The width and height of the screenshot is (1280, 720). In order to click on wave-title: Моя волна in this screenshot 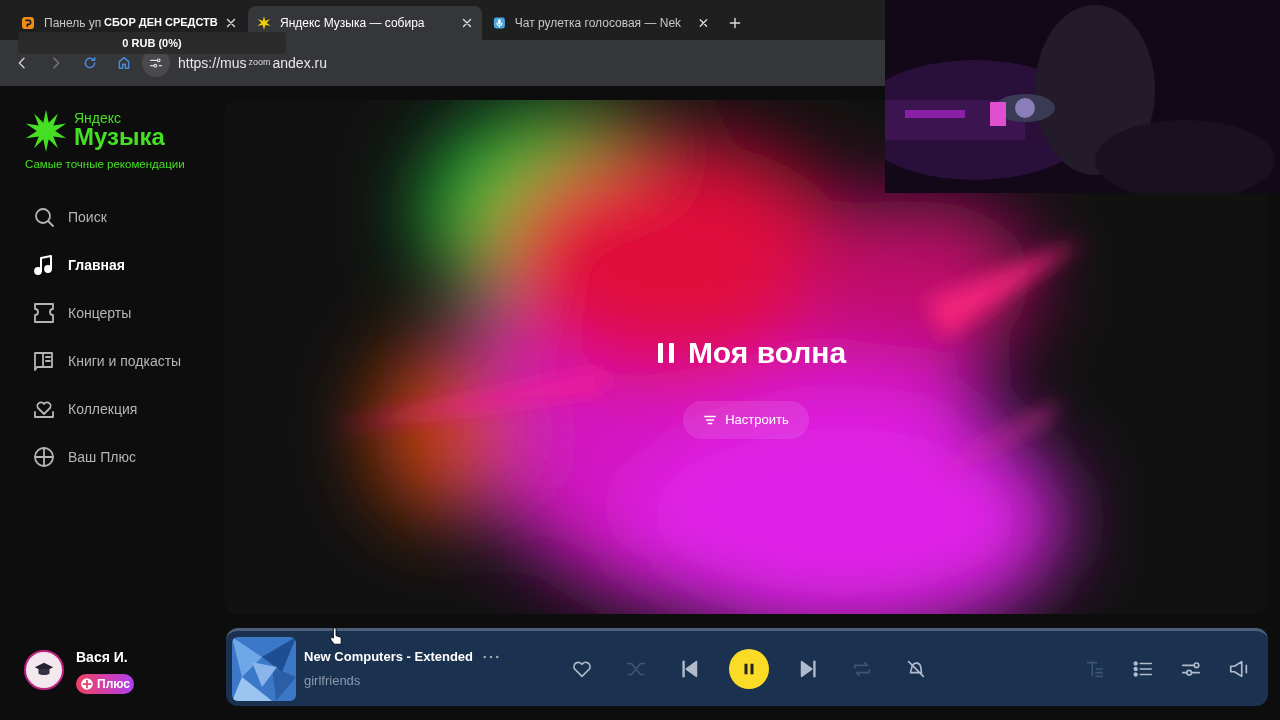, I will do `click(767, 353)`.